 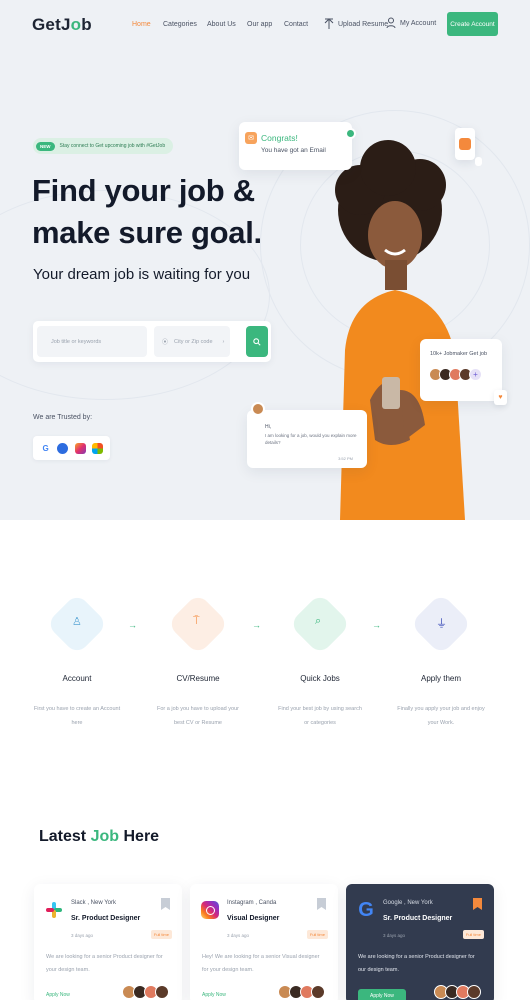 I want to click on headline-line-2: make sure goal., so click(x=147, y=232).